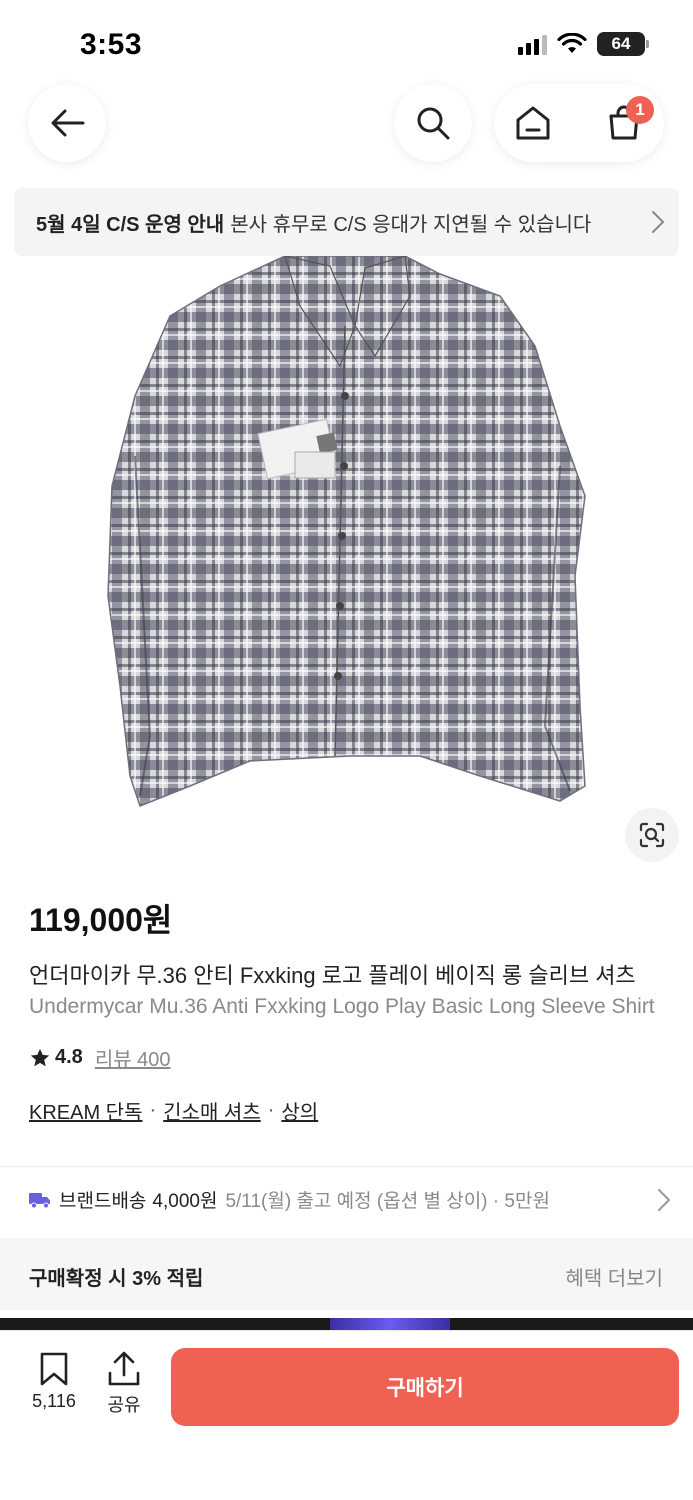  I want to click on benefit-row: 구매확정 시 3% 적립 혜택 더보기, so click(346, 1274).